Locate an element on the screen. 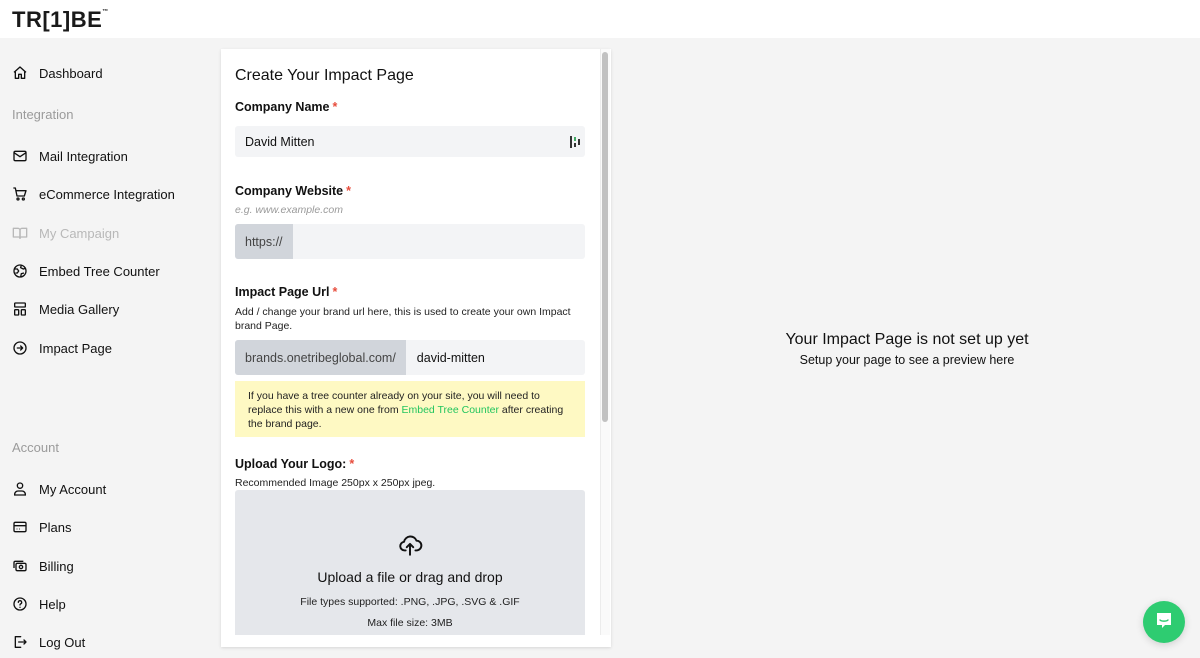  company-name-value: David Mitten is located at coordinates (280, 141).